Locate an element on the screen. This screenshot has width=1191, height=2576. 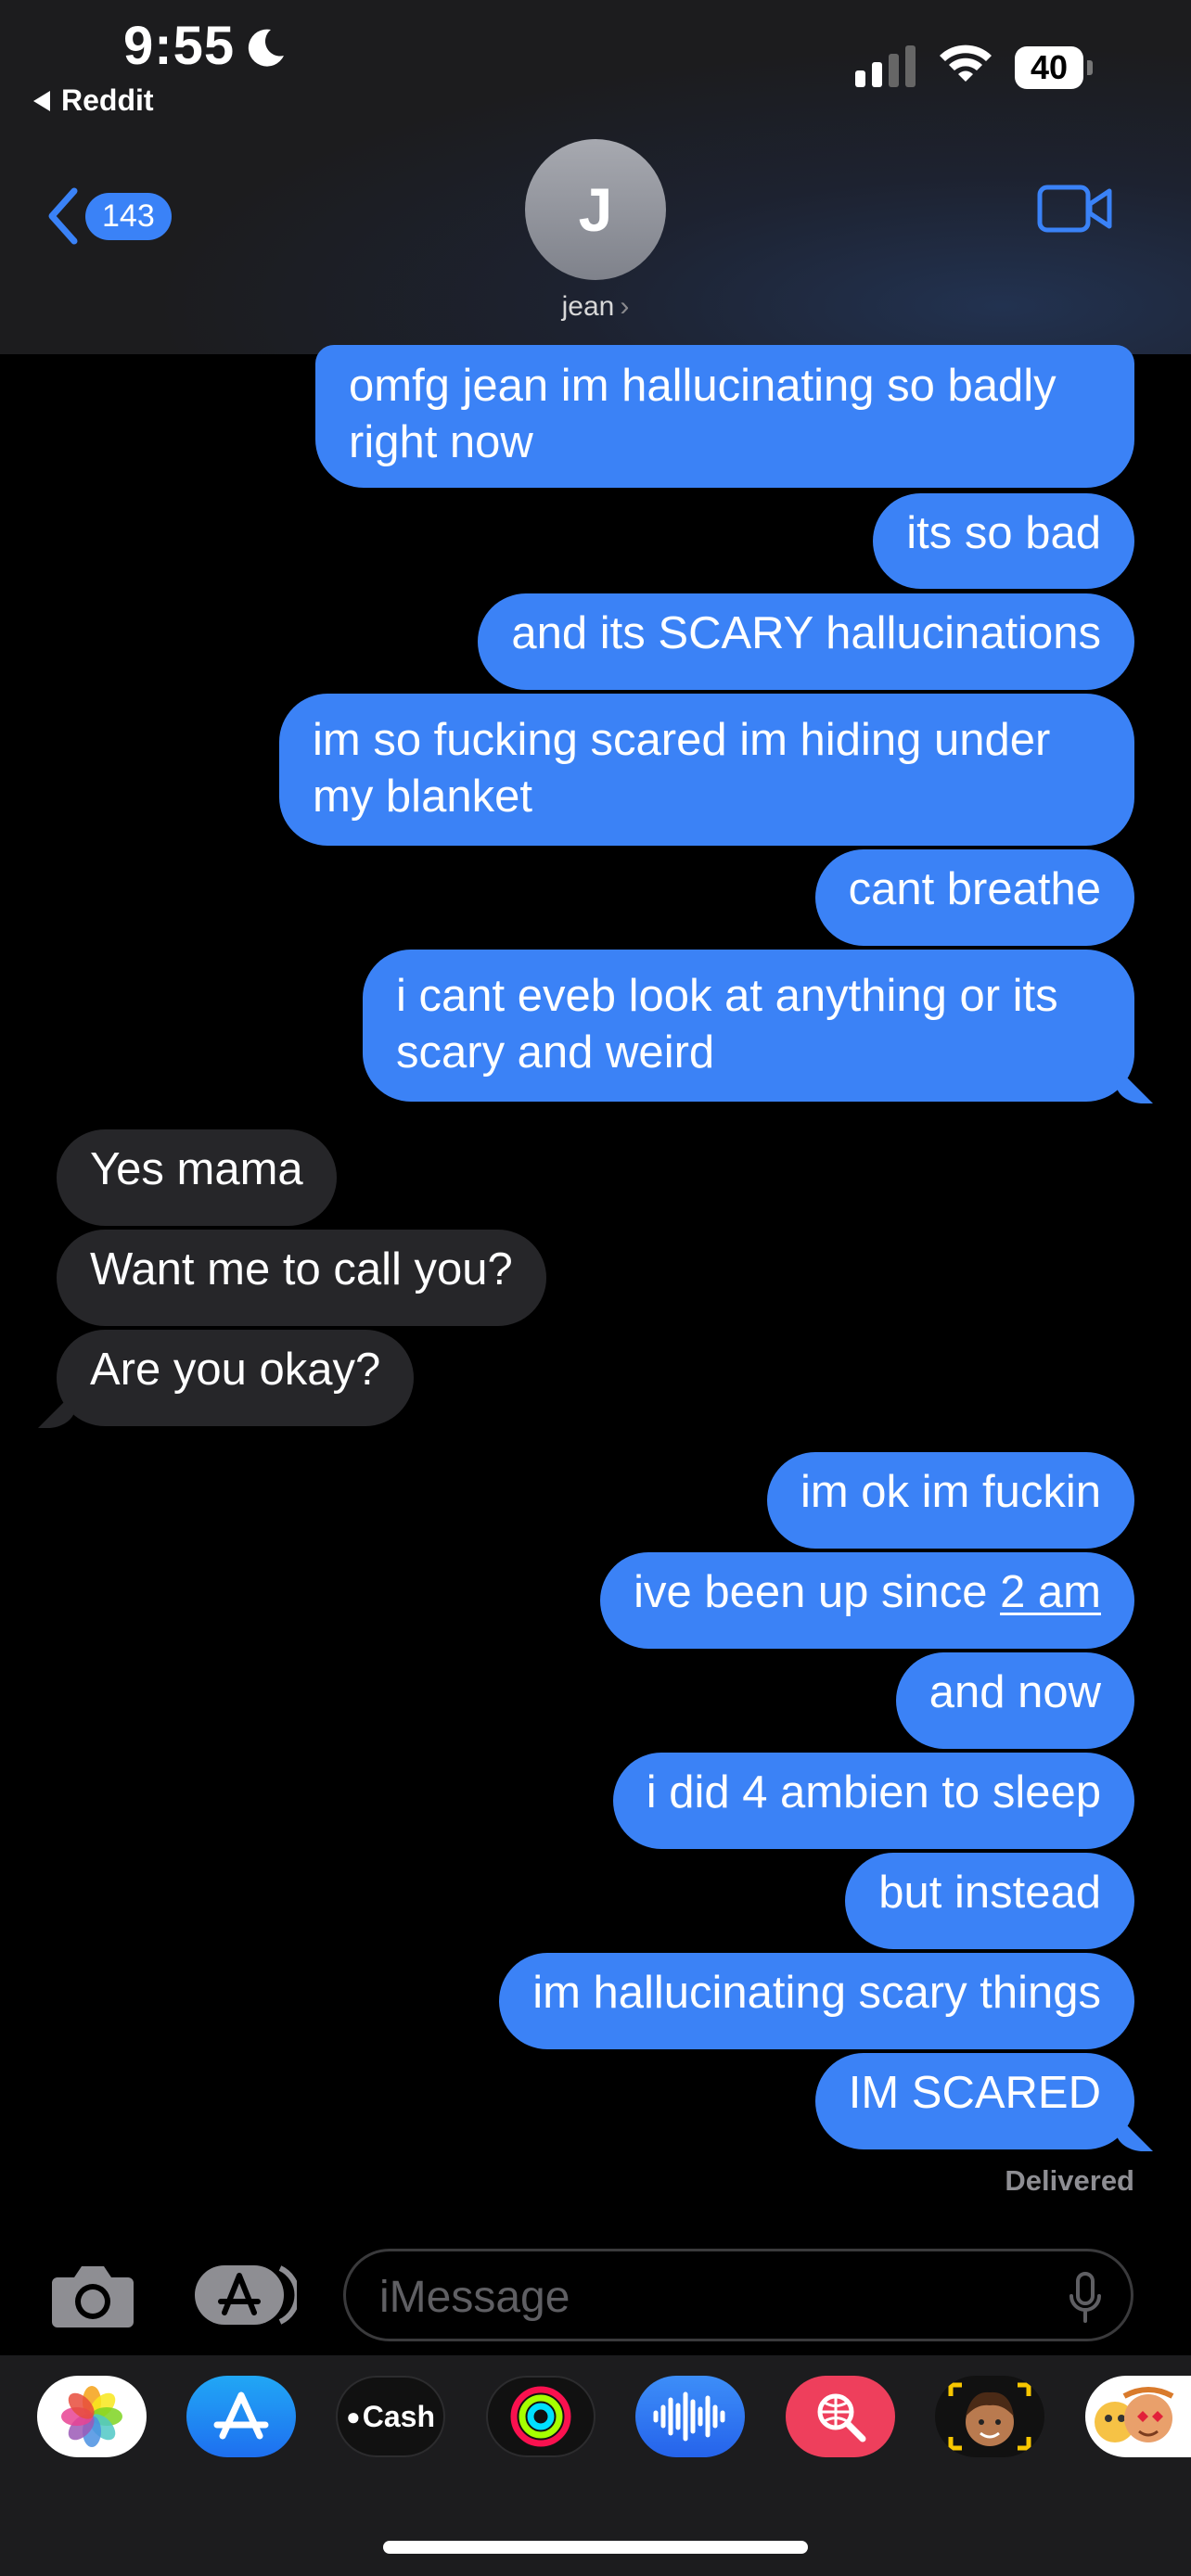
facetime-video-icon is located at coordinates (1075, 208).